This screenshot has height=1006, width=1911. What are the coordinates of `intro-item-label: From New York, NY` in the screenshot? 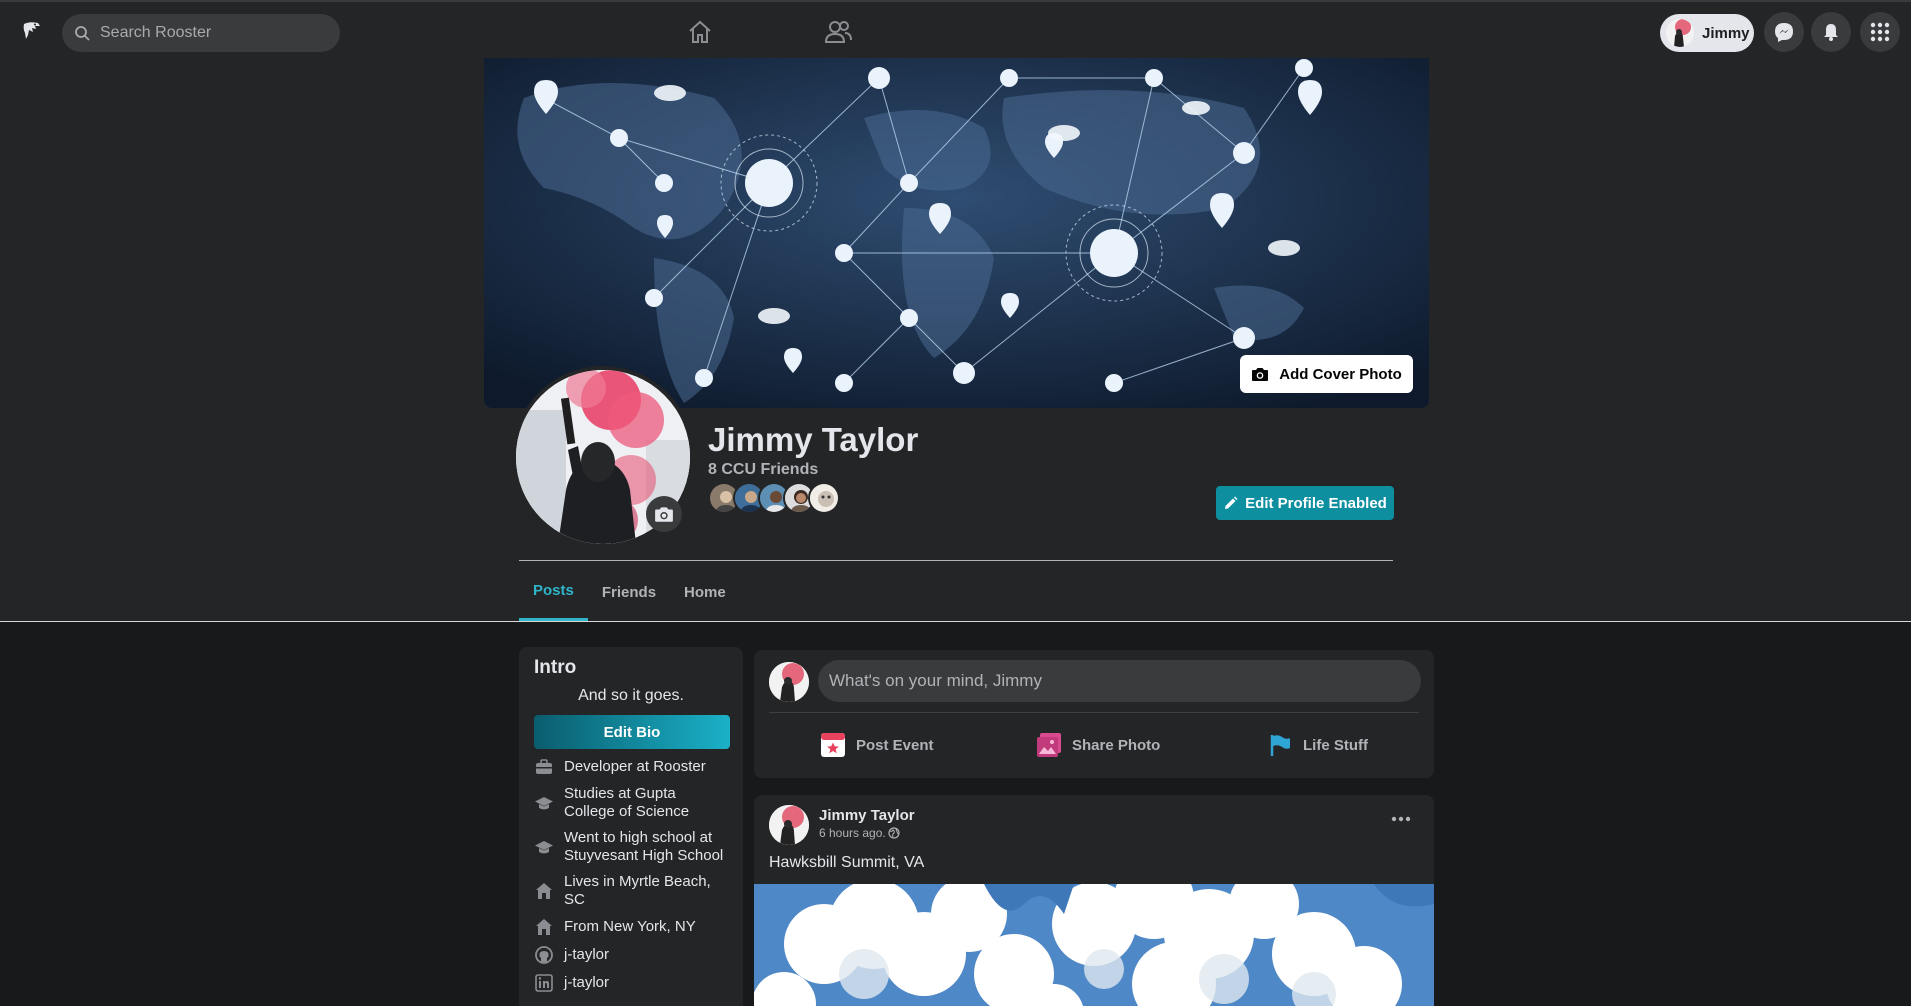 It's located at (630, 926).